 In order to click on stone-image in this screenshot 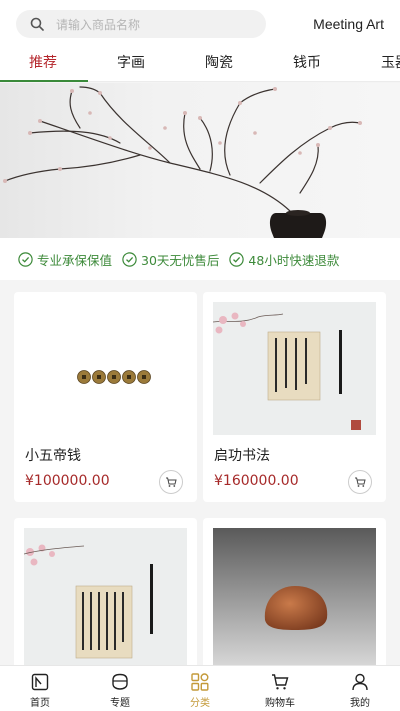, I will do `click(294, 598)`.